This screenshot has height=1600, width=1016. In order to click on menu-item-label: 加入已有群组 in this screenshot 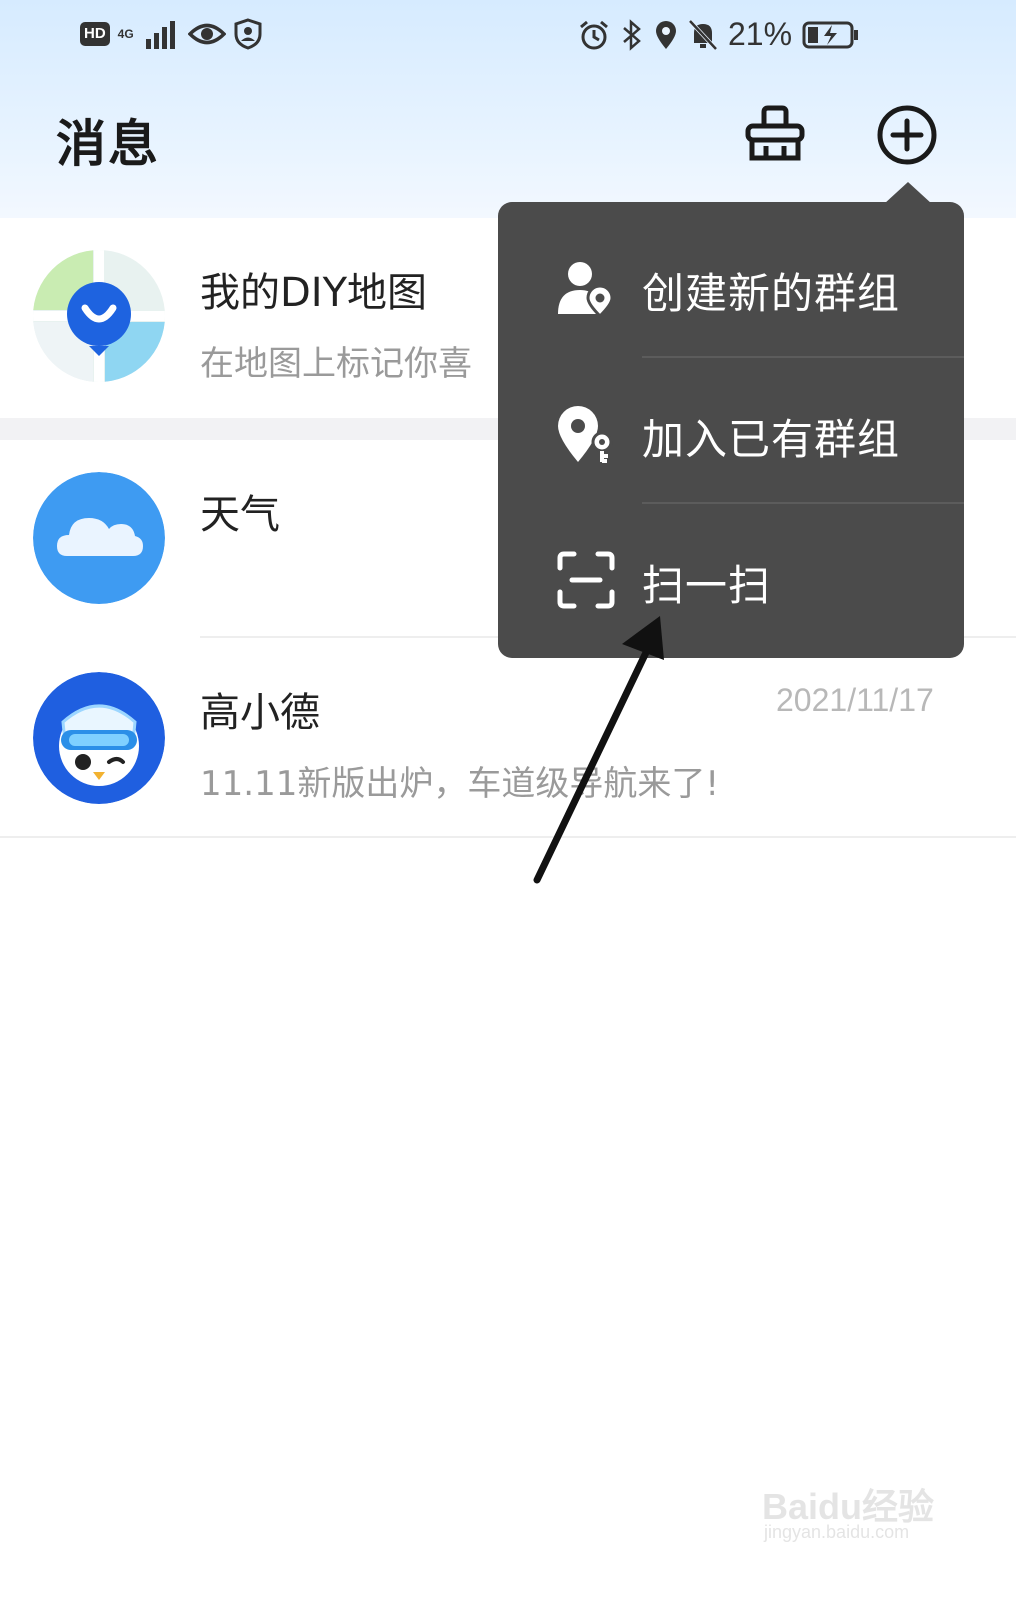, I will do `click(771, 439)`.